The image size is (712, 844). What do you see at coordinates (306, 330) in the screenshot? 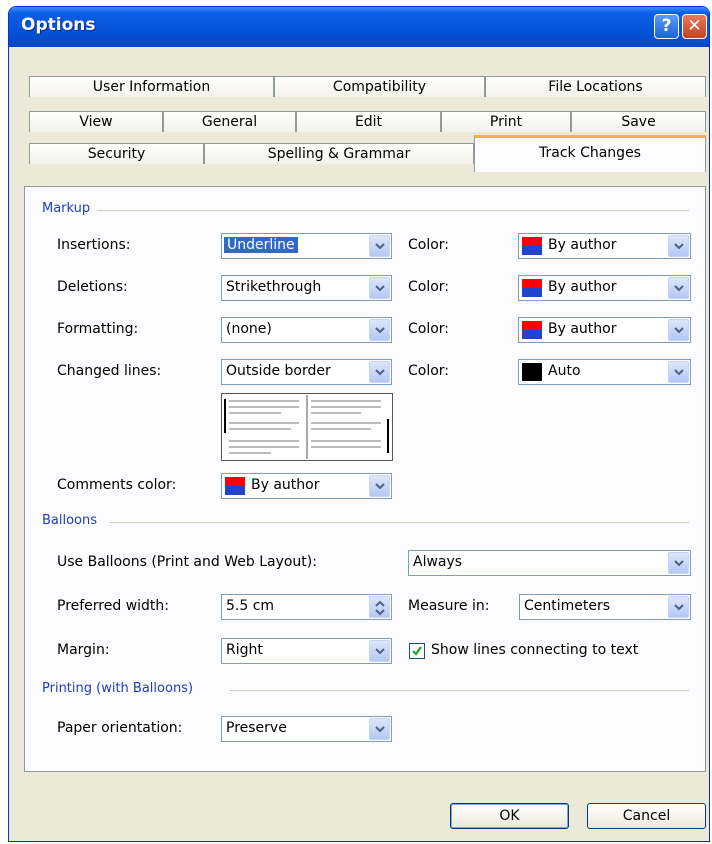
I see `formatting-select: (none)` at bounding box center [306, 330].